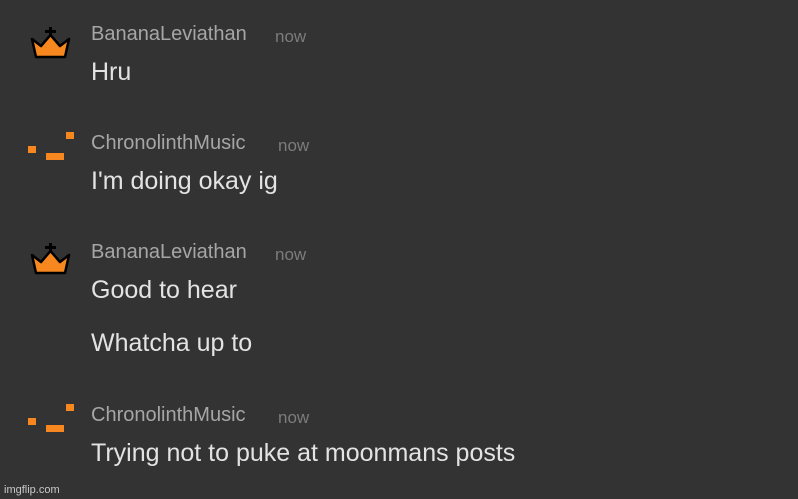 The height and width of the screenshot is (499, 798). I want to click on message-text: Trying not to puke at moonmans posts, so click(303, 453).